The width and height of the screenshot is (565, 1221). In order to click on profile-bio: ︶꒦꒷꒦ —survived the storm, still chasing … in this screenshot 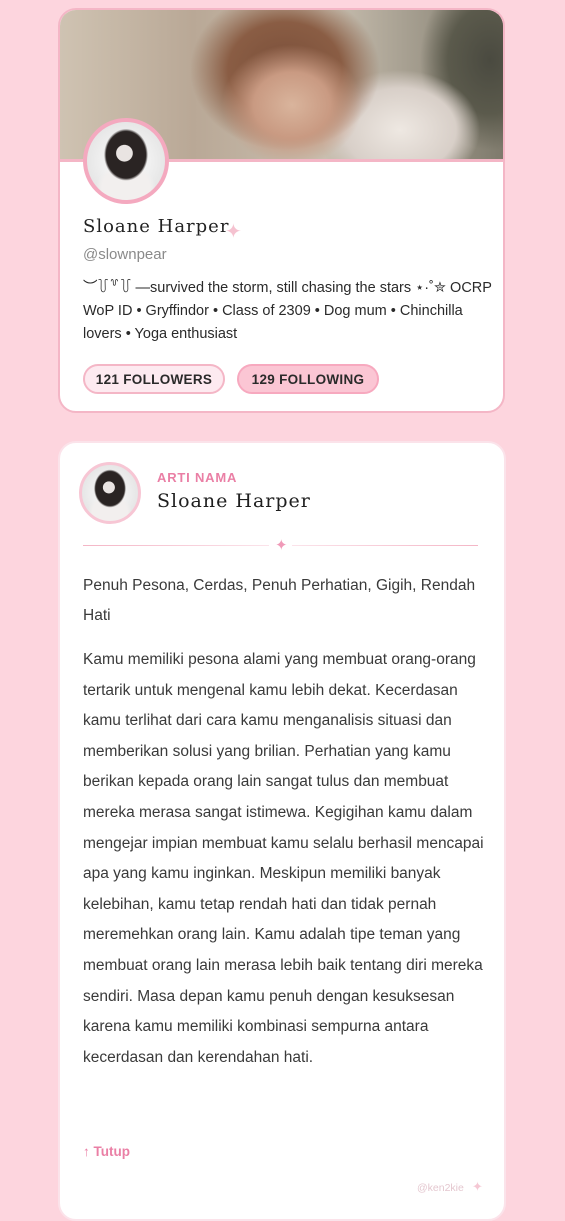, I will do `click(287, 311)`.